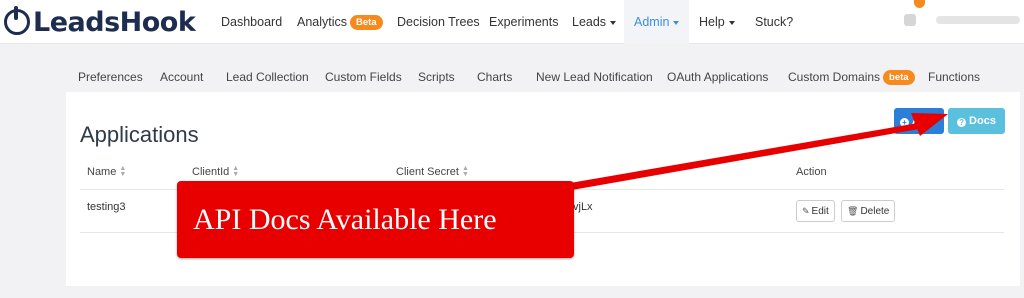  What do you see at coordinates (982, 121) in the screenshot?
I see `docs-button-label: Docs` at bounding box center [982, 121].